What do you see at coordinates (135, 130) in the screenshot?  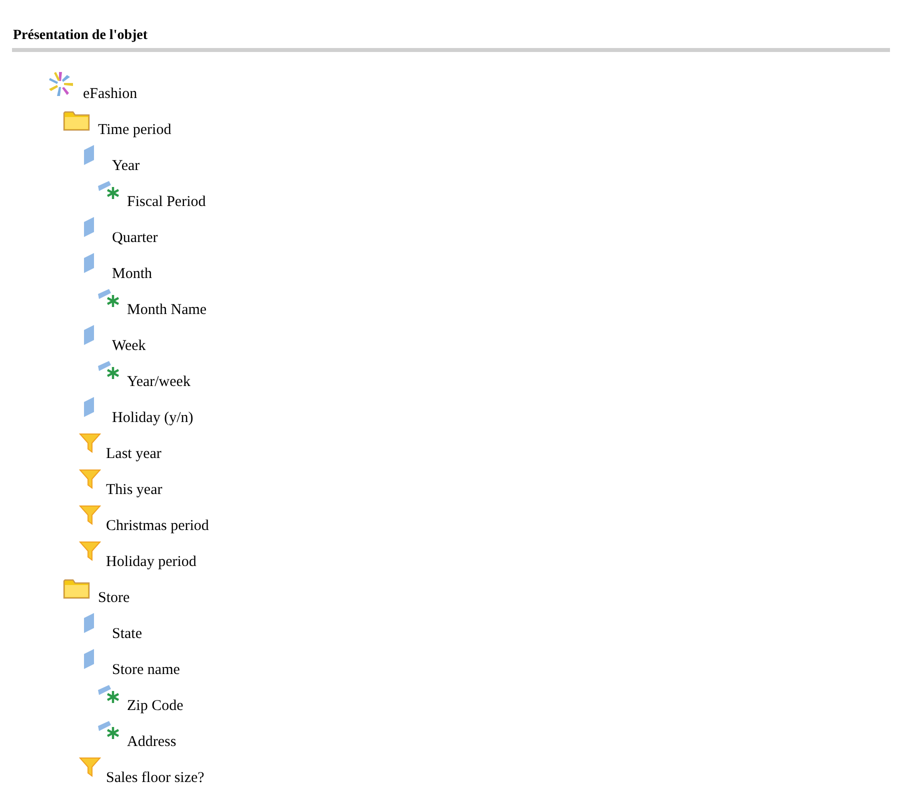 I see `tree-item-label: Time period` at bounding box center [135, 130].